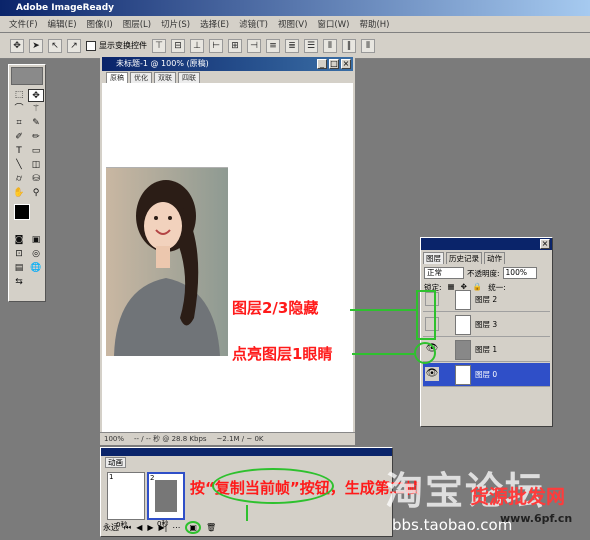 Image resolution: width=590 pixels, height=540 pixels. Describe the element at coordinates (19, 165) in the screenshot. I see `line-tool-icon: ╲` at that location.